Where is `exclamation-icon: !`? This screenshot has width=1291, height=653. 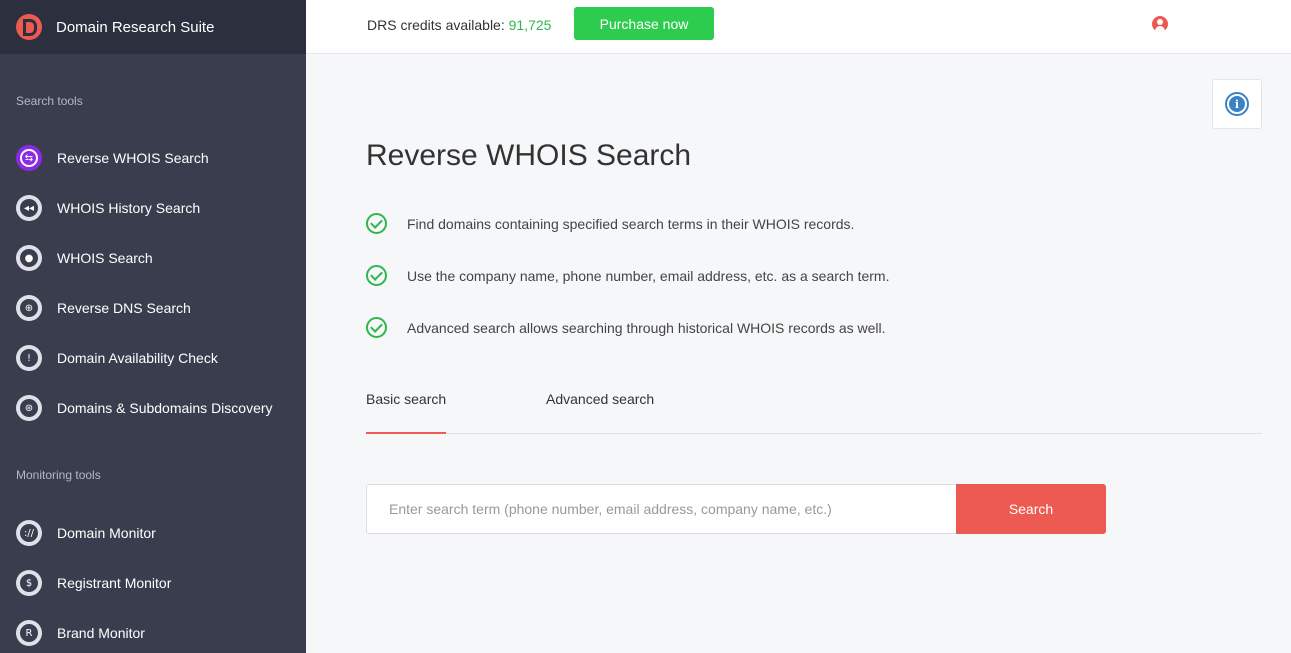 exclamation-icon: ! is located at coordinates (29, 358).